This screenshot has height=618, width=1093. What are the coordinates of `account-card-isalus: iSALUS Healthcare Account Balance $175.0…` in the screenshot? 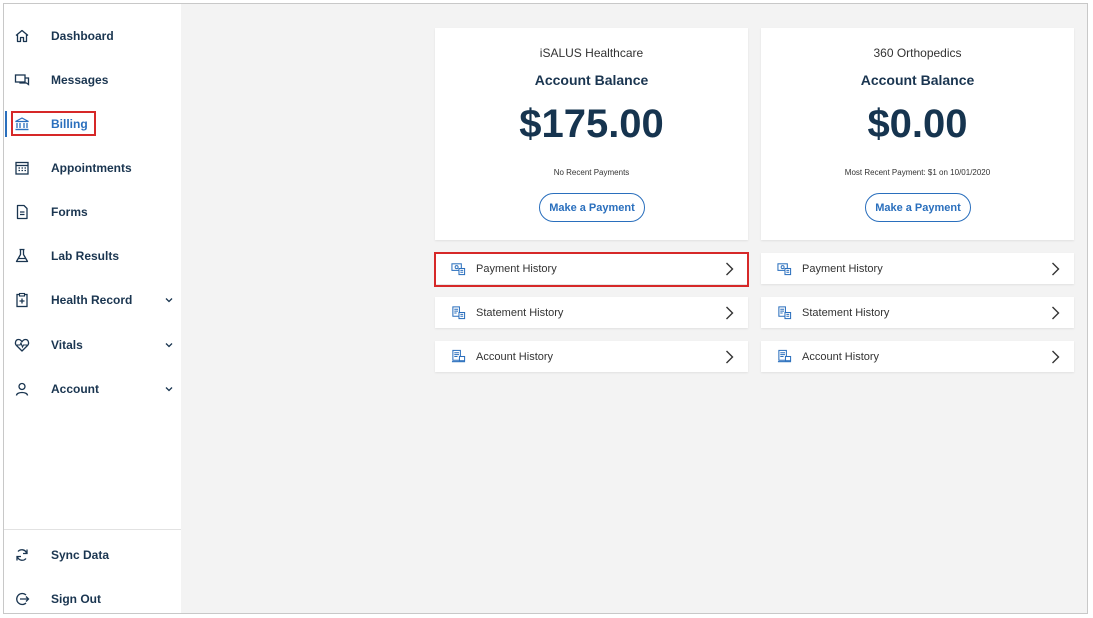 It's located at (591, 134).